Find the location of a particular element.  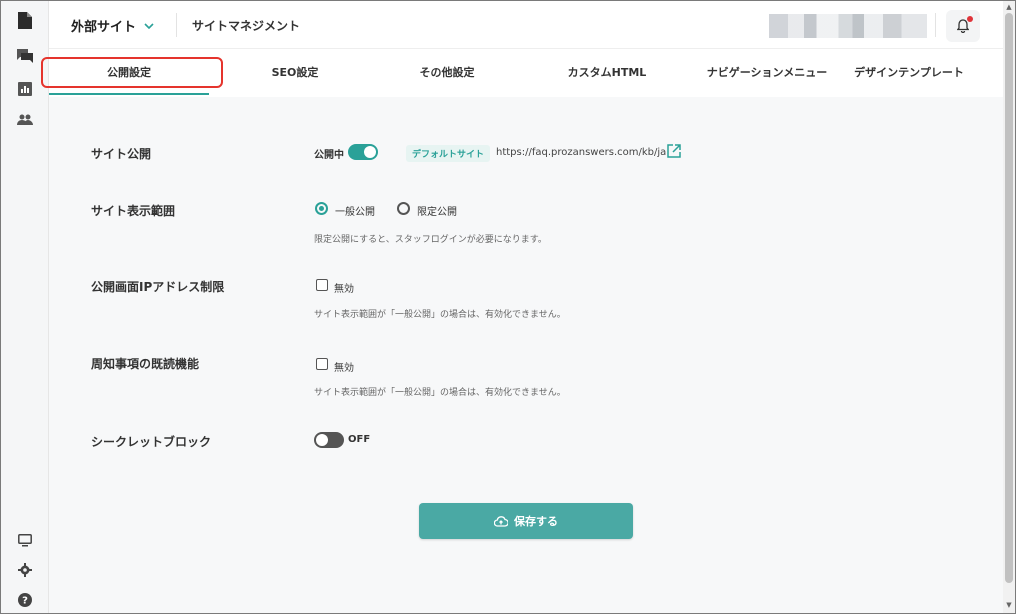

scroll-up-arrow: ▲ is located at coordinates (1009, 7).